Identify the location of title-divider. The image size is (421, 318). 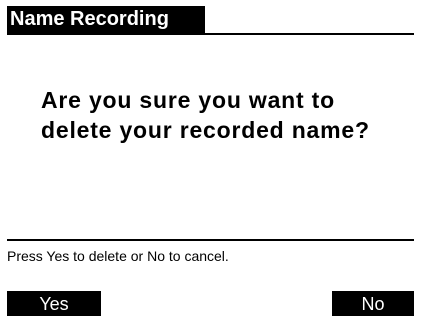
(210, 34).